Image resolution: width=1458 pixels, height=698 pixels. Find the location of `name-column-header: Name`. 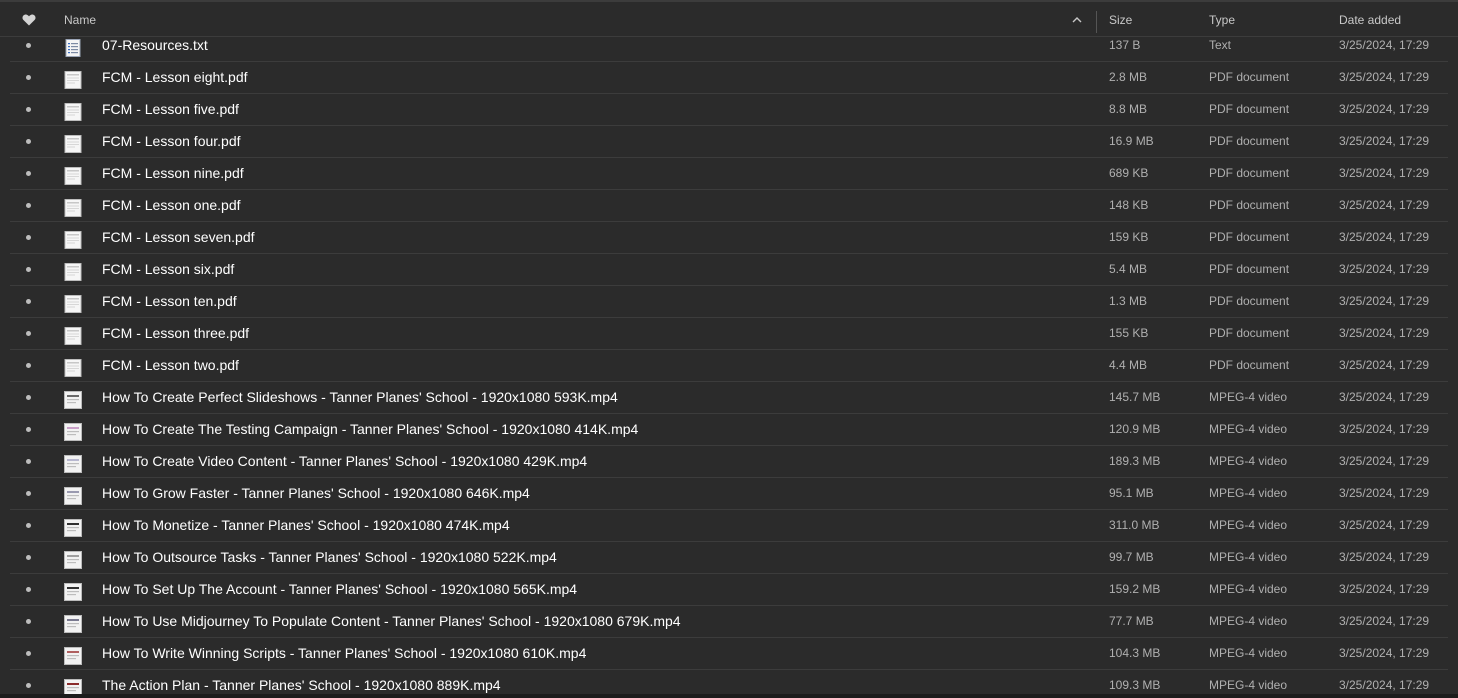

name-column-header: Name is located at coordinates (80, 19).